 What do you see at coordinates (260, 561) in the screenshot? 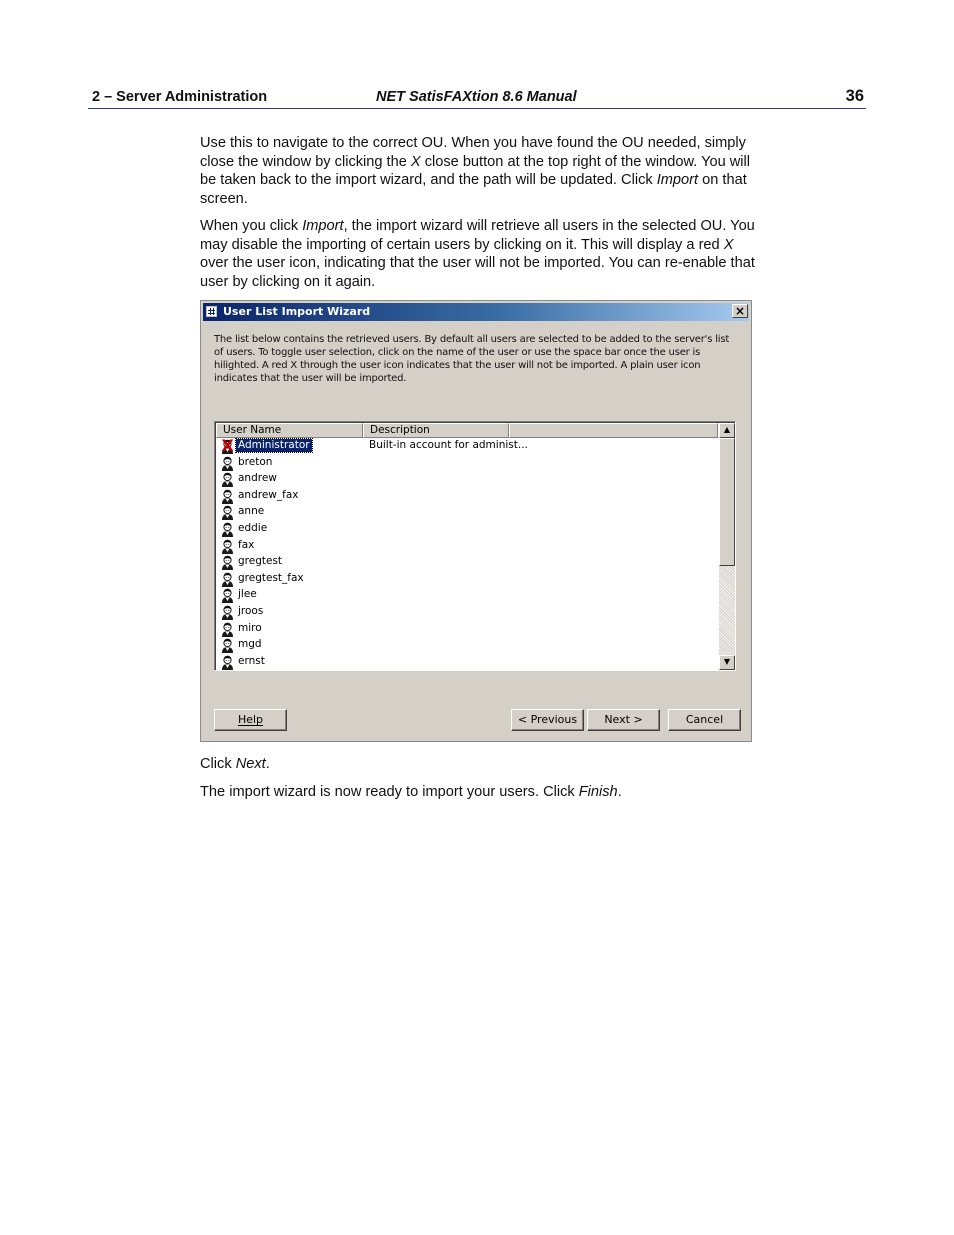
I see `user-name: gregtest` at bounding box center [260, 561].